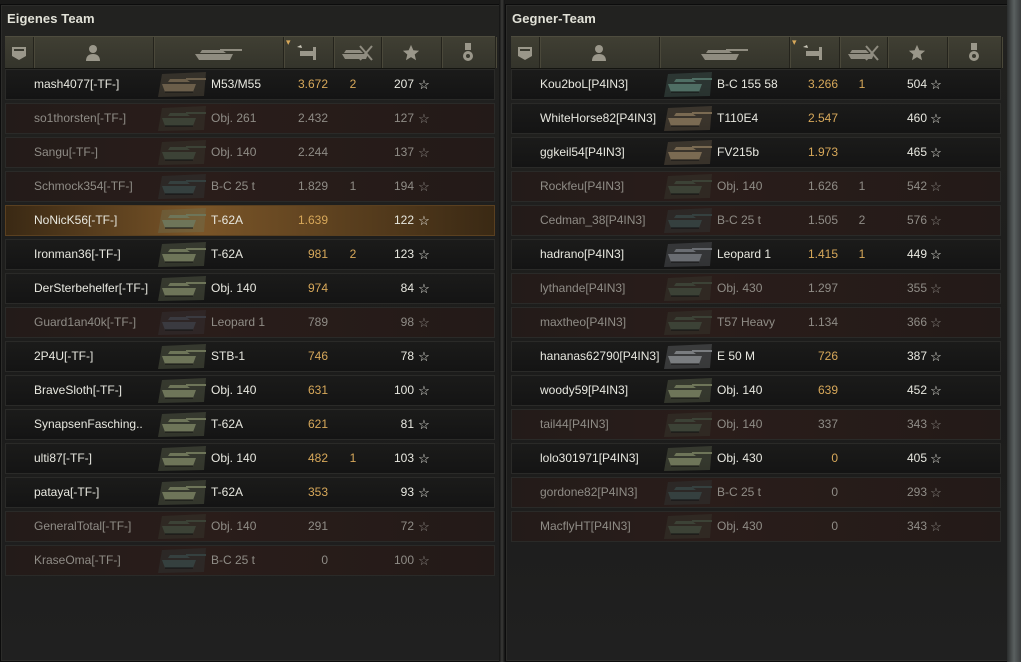  Describe the element at coordinates (250, 186) in the screenshot. I see `own-player-row: Schmock354[-TF-] B-C 25 t 1.829 1 194 ☆` at that location.